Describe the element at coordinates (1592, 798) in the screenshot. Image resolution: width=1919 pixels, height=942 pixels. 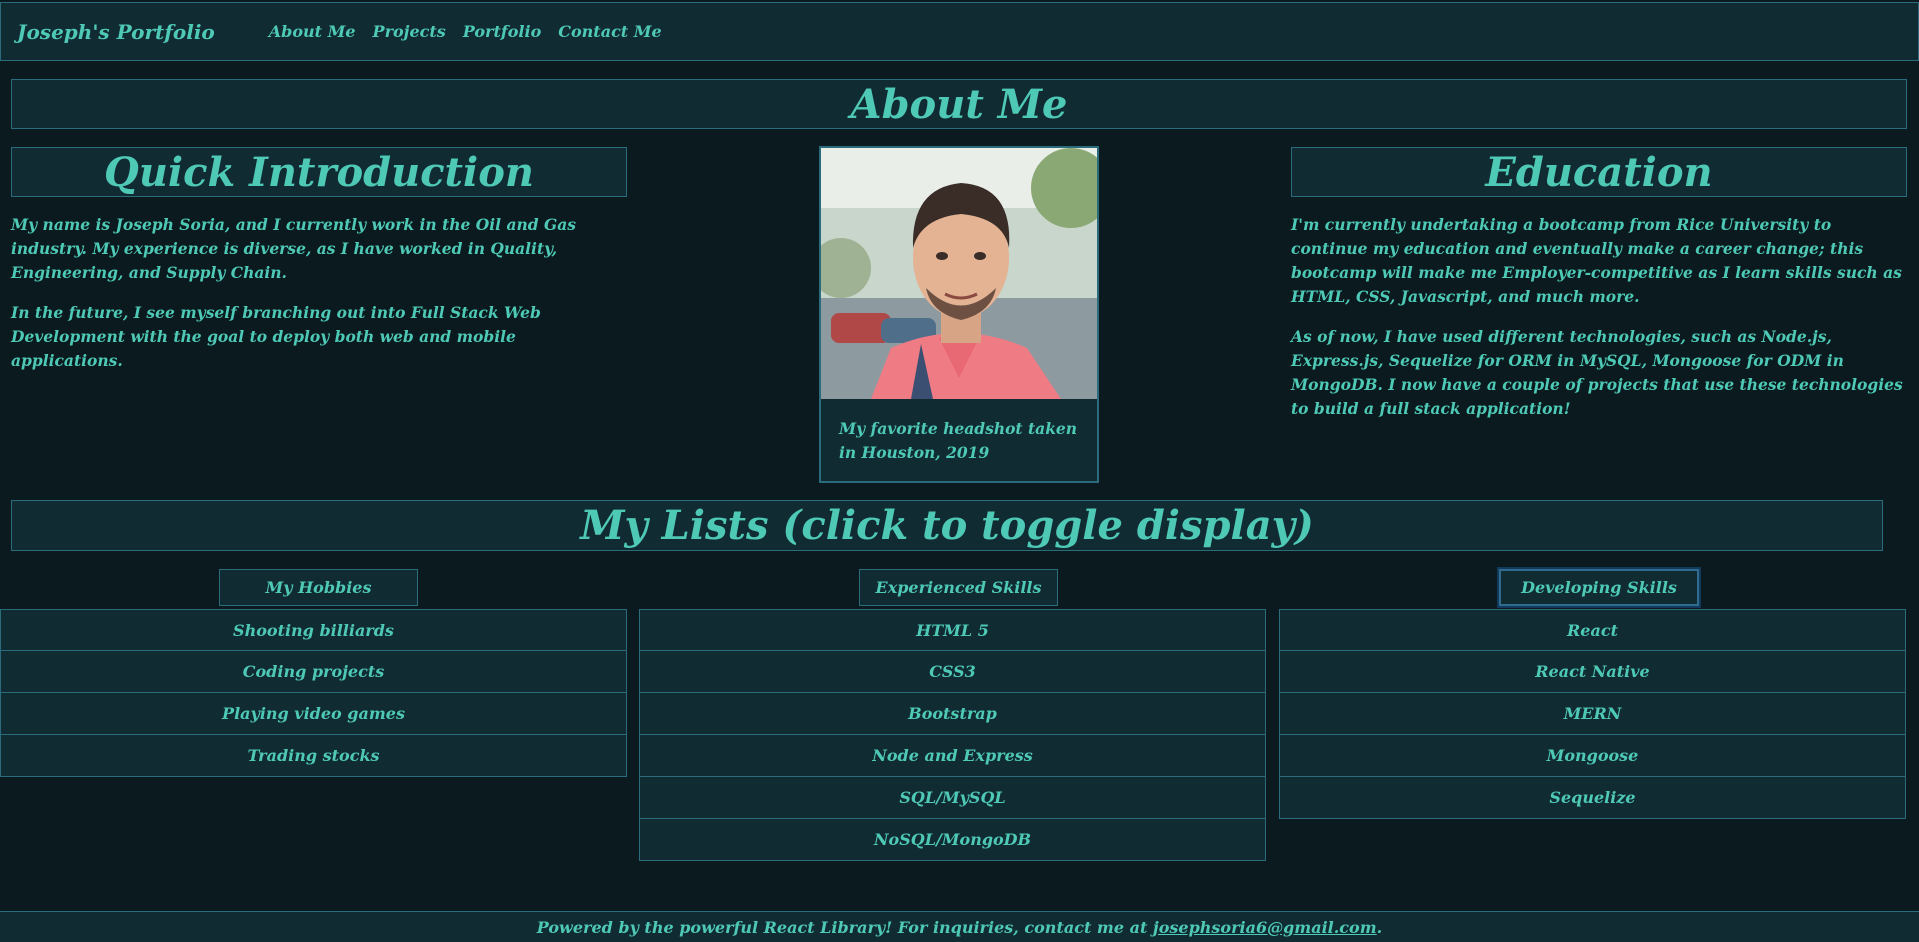
I see `list-item: Sequelize` at that location.